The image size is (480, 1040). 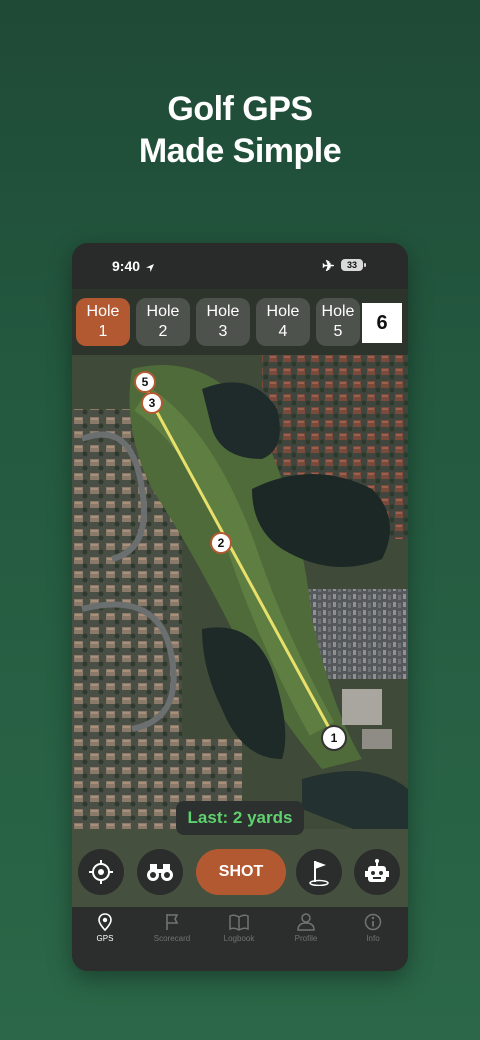 I want to click on tab-label: Scorecard, so click(x=172, y=938).